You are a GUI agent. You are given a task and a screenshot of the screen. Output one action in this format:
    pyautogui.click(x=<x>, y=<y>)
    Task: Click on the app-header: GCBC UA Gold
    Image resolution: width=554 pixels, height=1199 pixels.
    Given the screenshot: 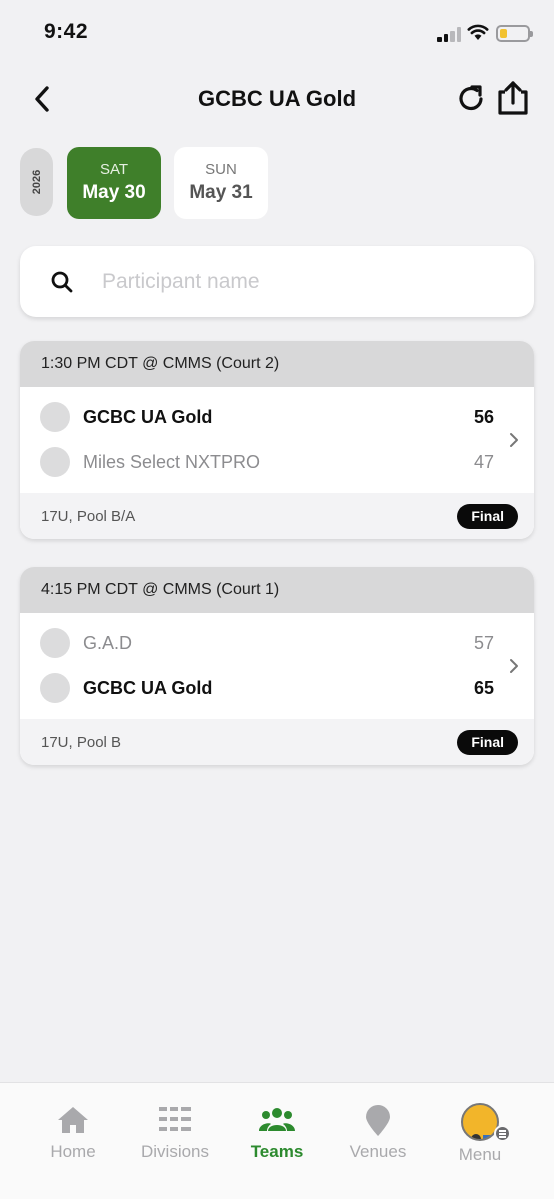 What is the action you would take?
    pyautogui.click(x=277, y=99)
    